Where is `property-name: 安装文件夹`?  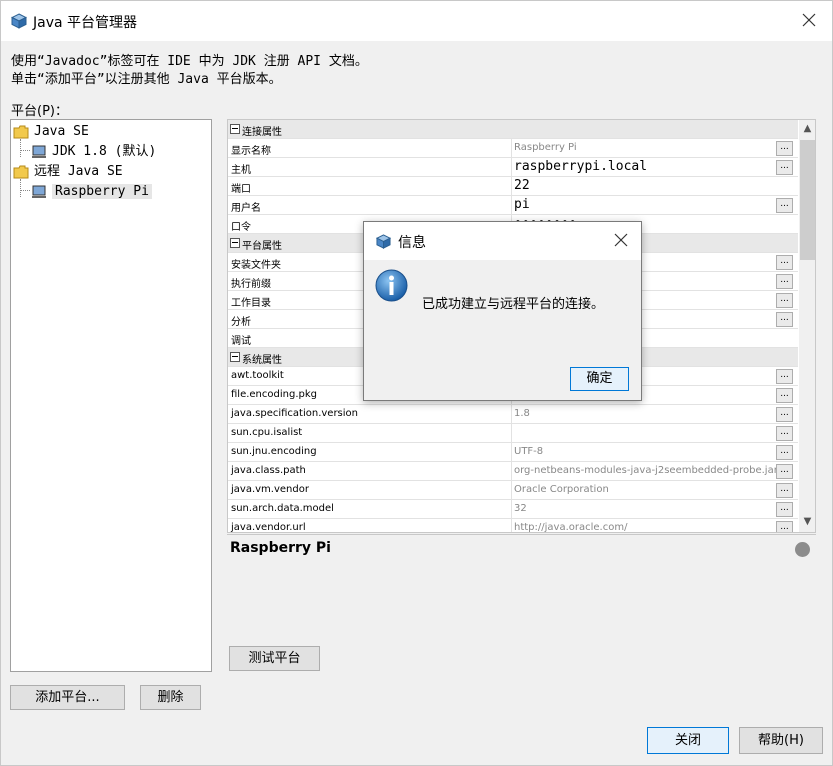
property-name: 安装文件夹 is located at coordinates (256, 265).